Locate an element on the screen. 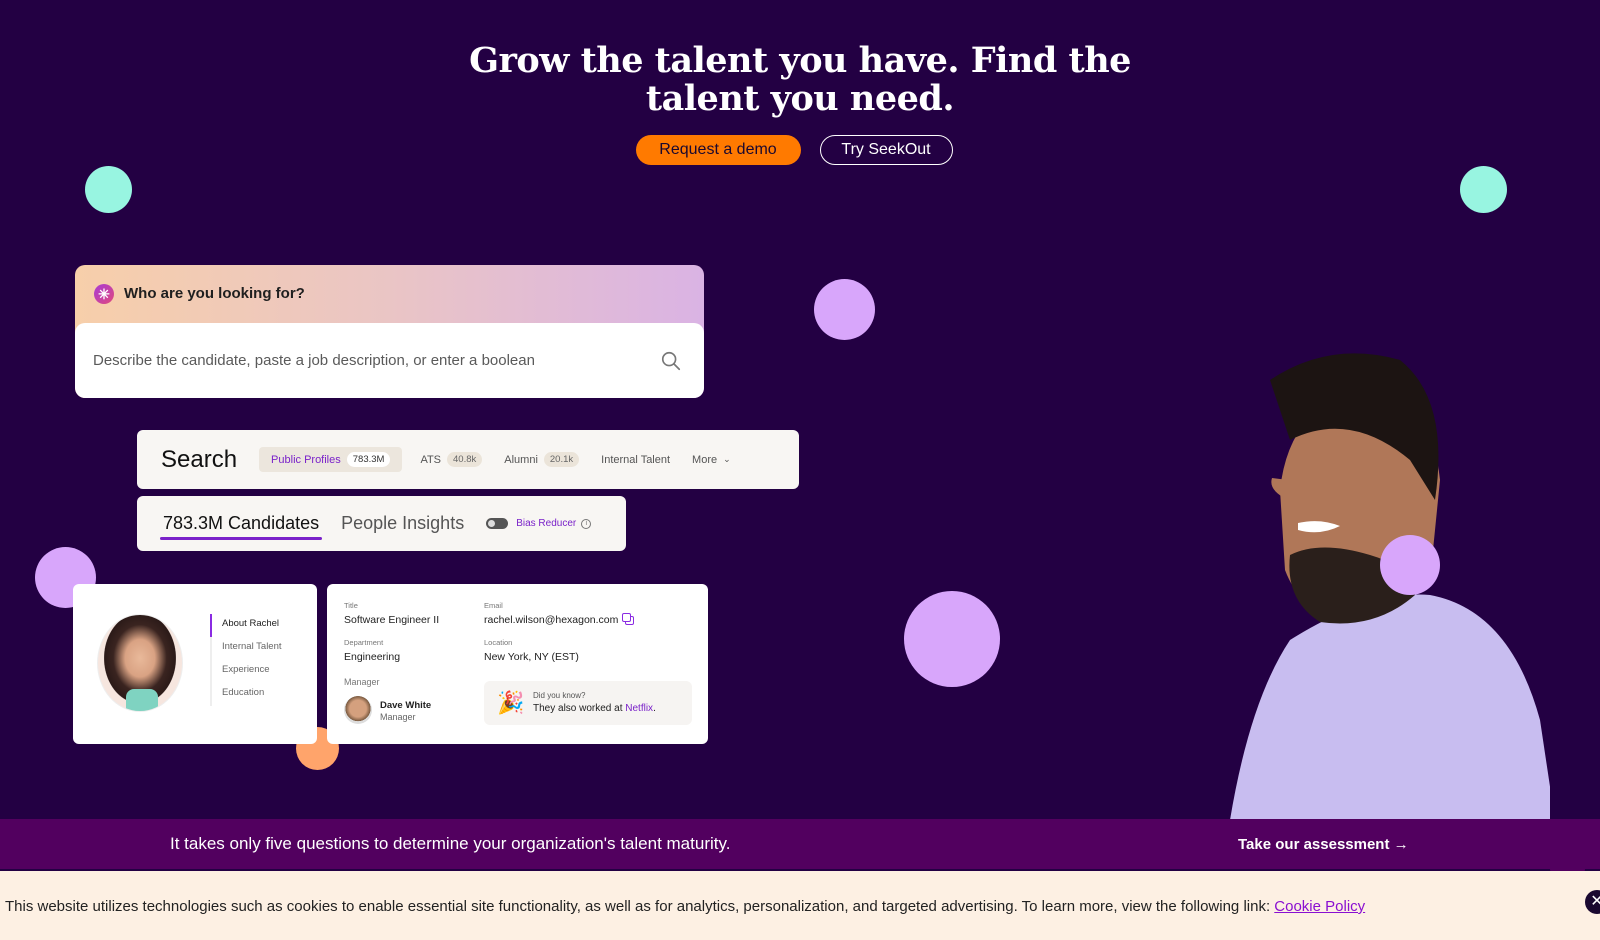  candidate-search-input is located at coordinates (376, 360).